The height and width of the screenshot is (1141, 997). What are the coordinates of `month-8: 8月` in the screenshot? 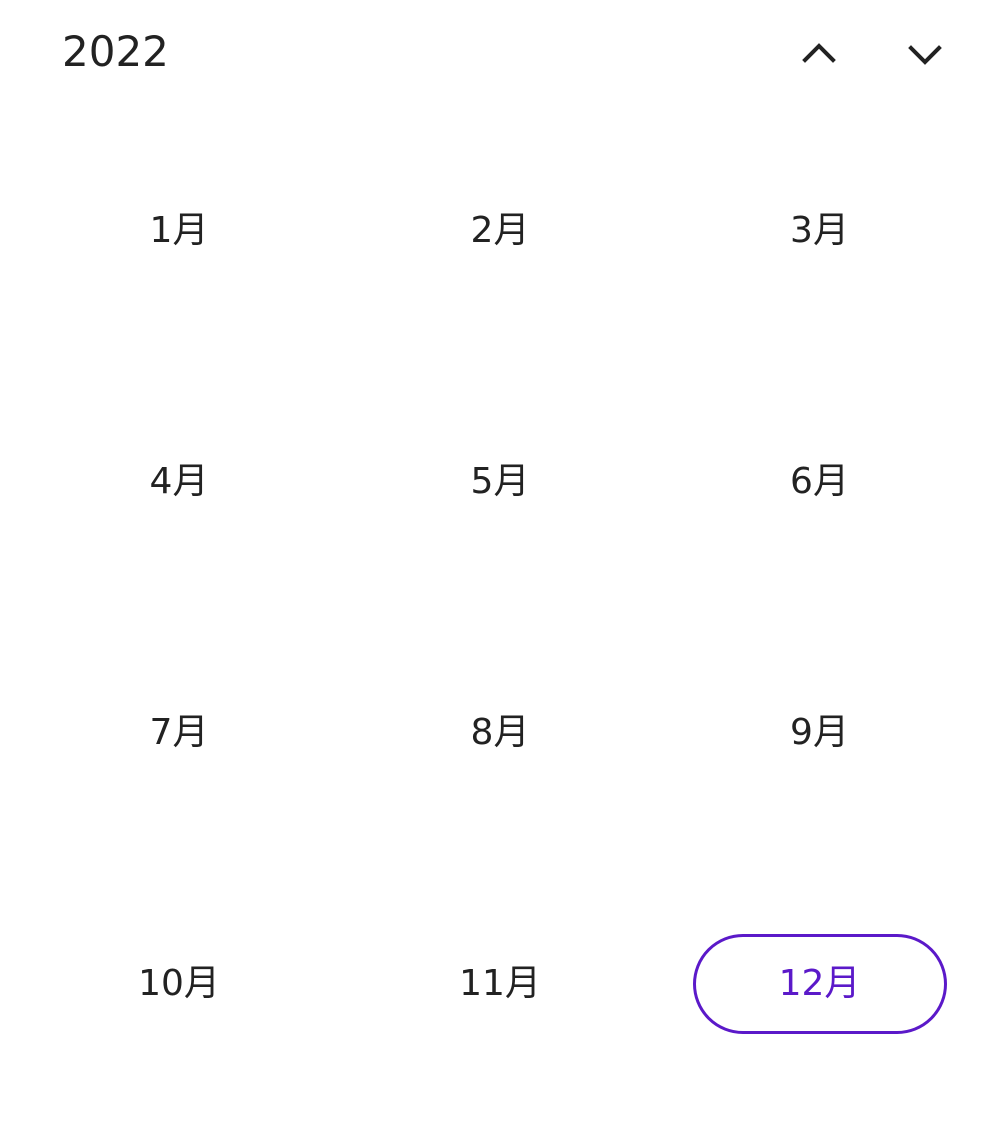 It's located at (500, 733).